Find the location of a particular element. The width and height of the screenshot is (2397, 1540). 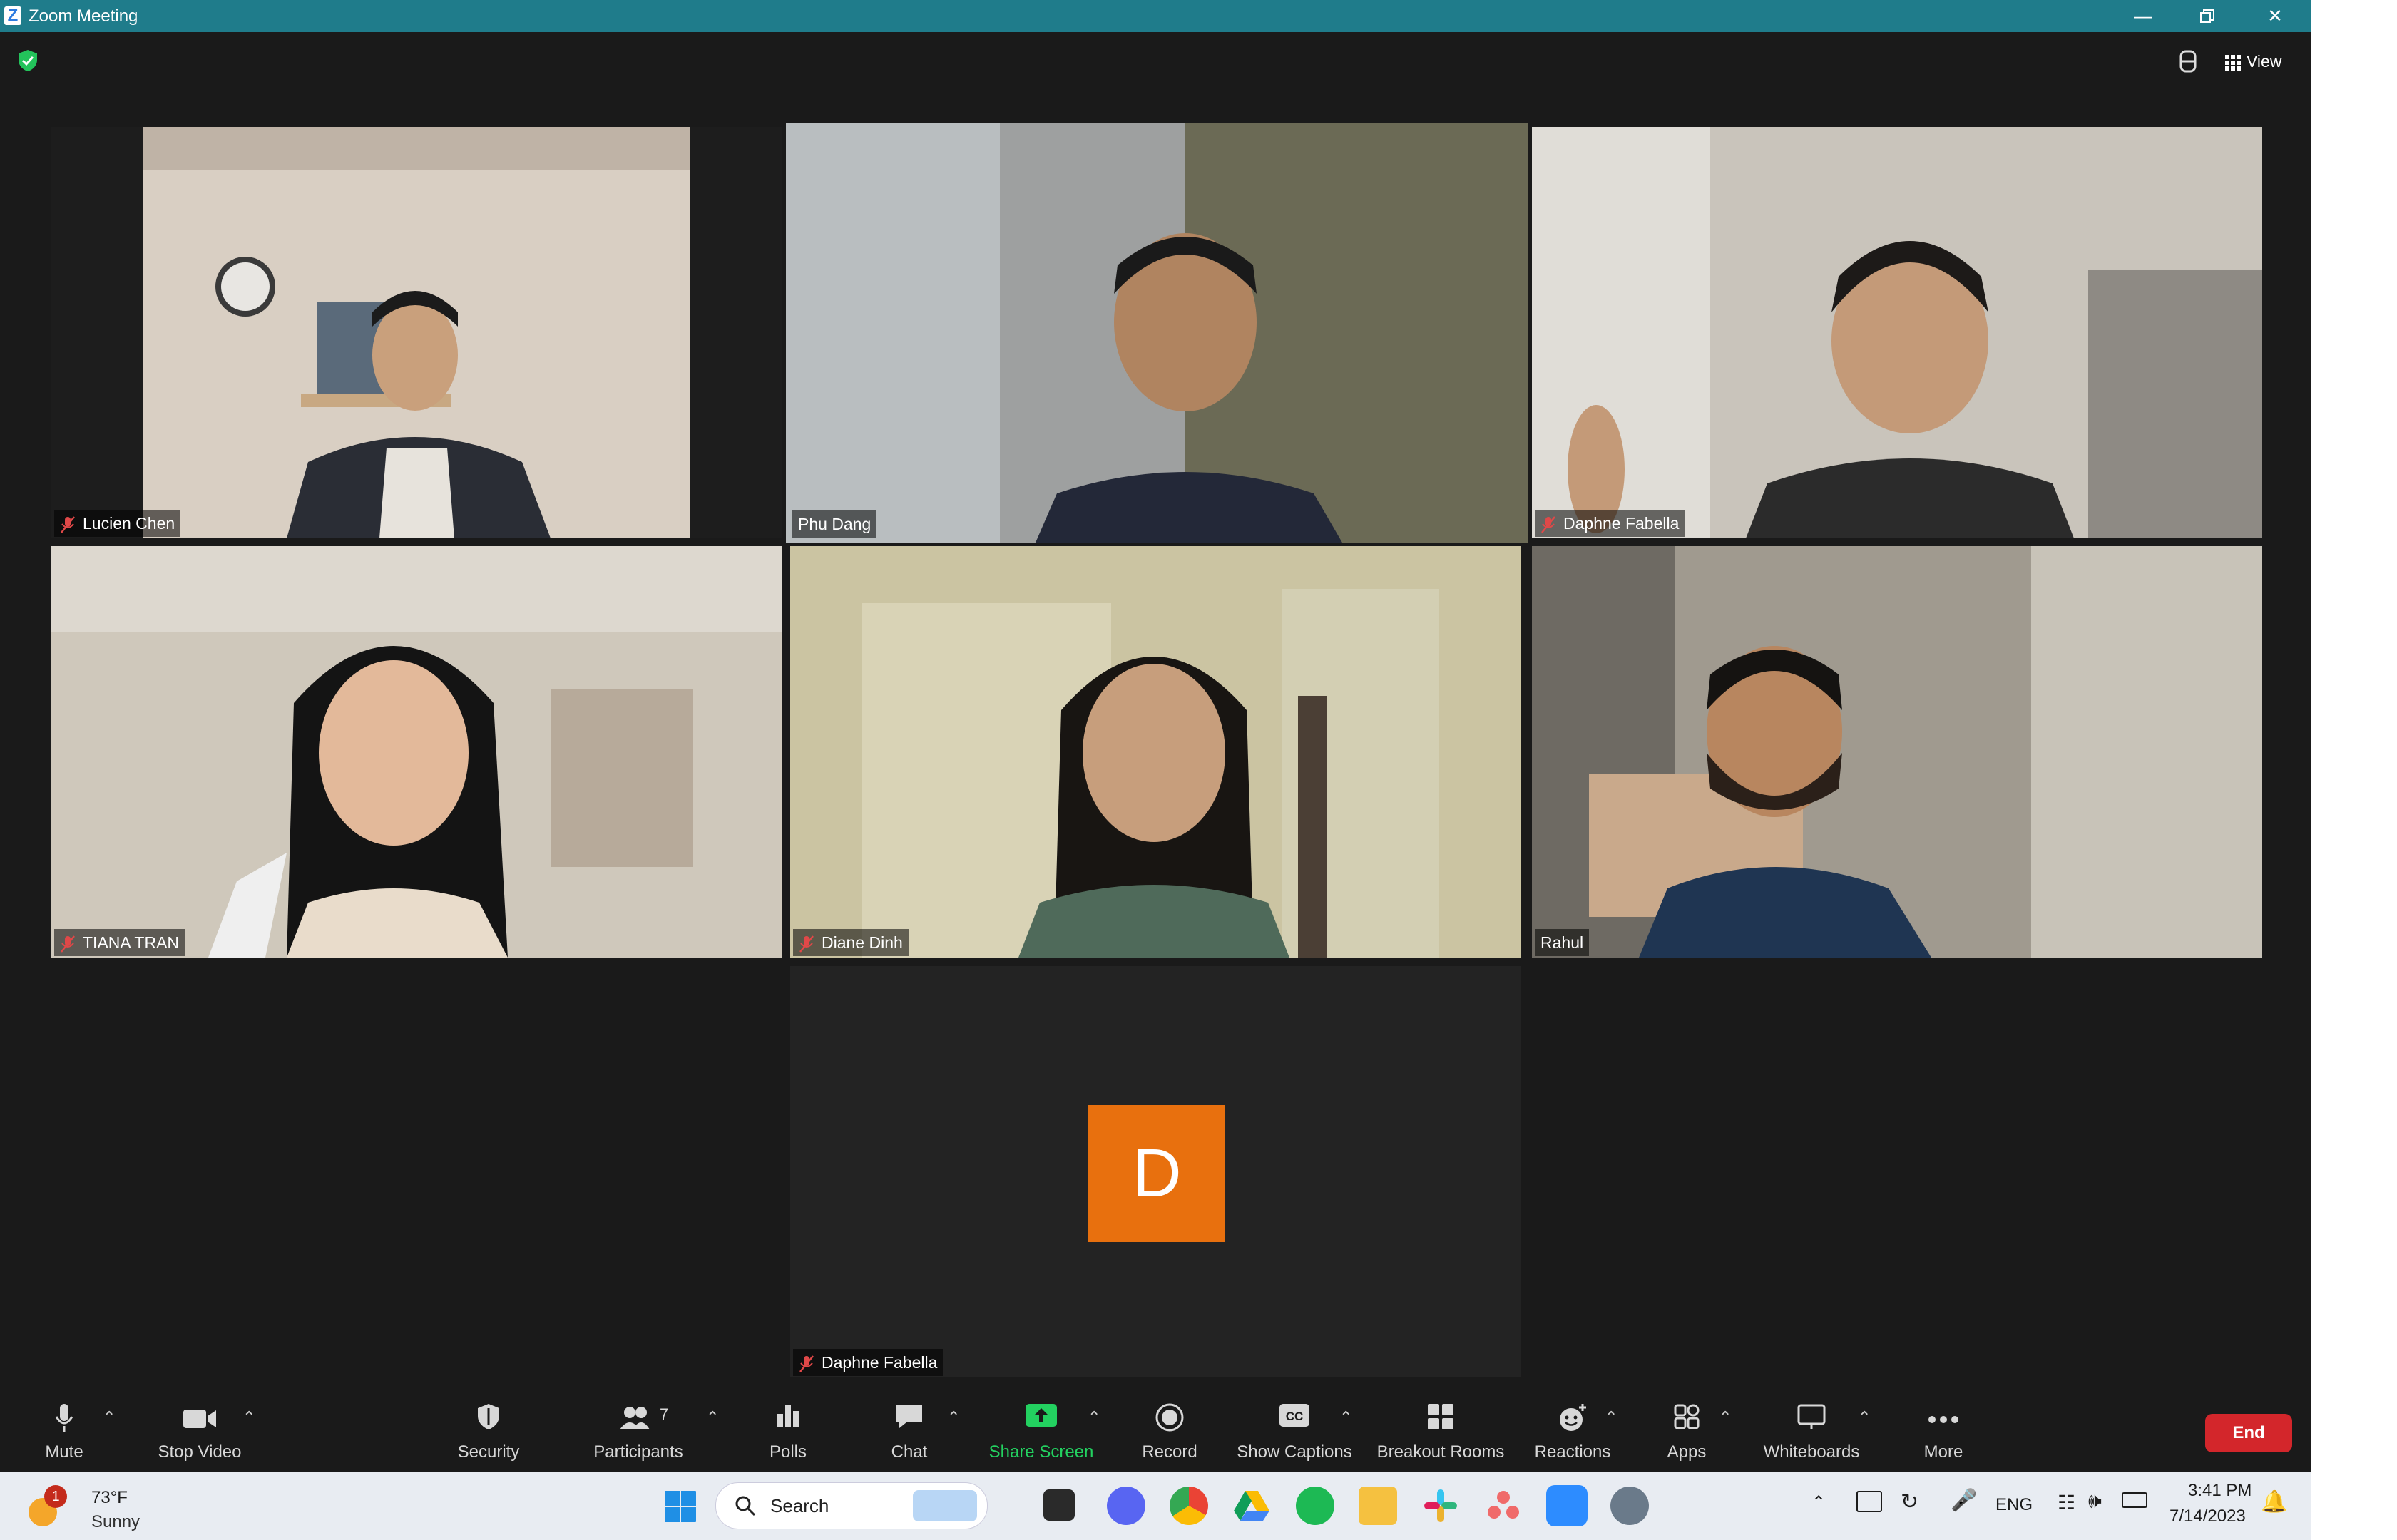

search-icon is located at coordinates (745, 1506).